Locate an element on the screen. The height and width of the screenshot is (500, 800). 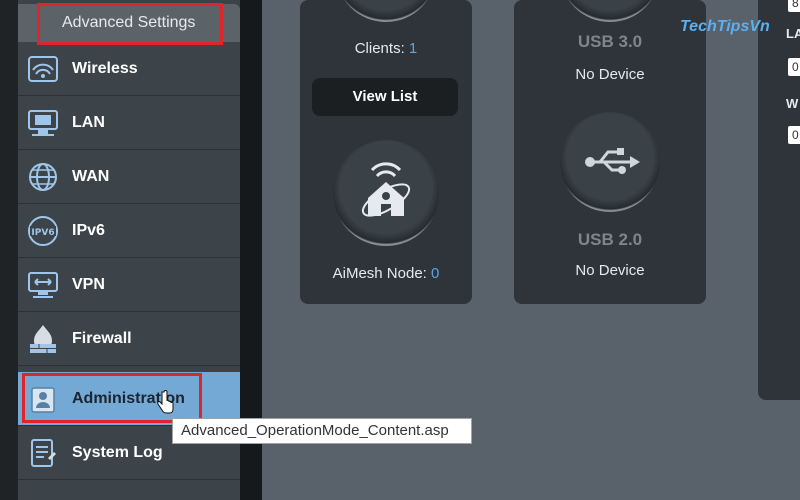
aimesh-count: 0 is located at coordinates (435, 273).